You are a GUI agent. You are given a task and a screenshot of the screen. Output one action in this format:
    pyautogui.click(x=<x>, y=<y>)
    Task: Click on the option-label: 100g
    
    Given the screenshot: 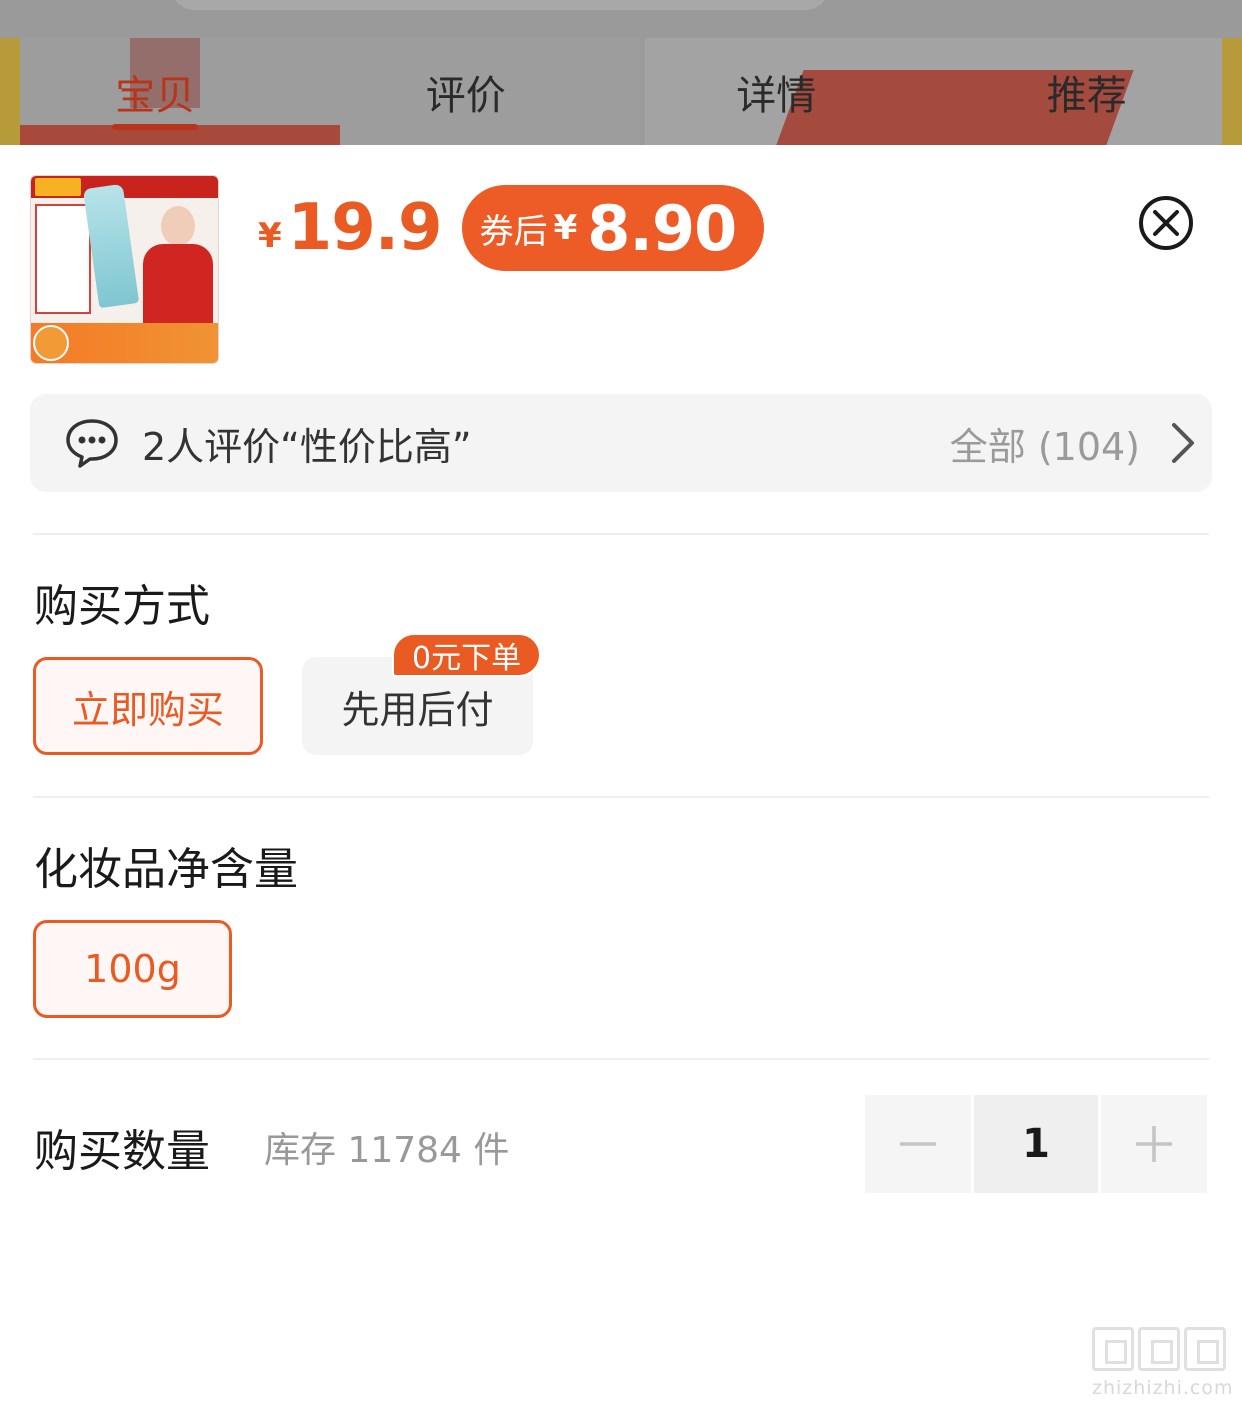 What is the action you would take?
    pyautogui.click(x=132, y=969)
    